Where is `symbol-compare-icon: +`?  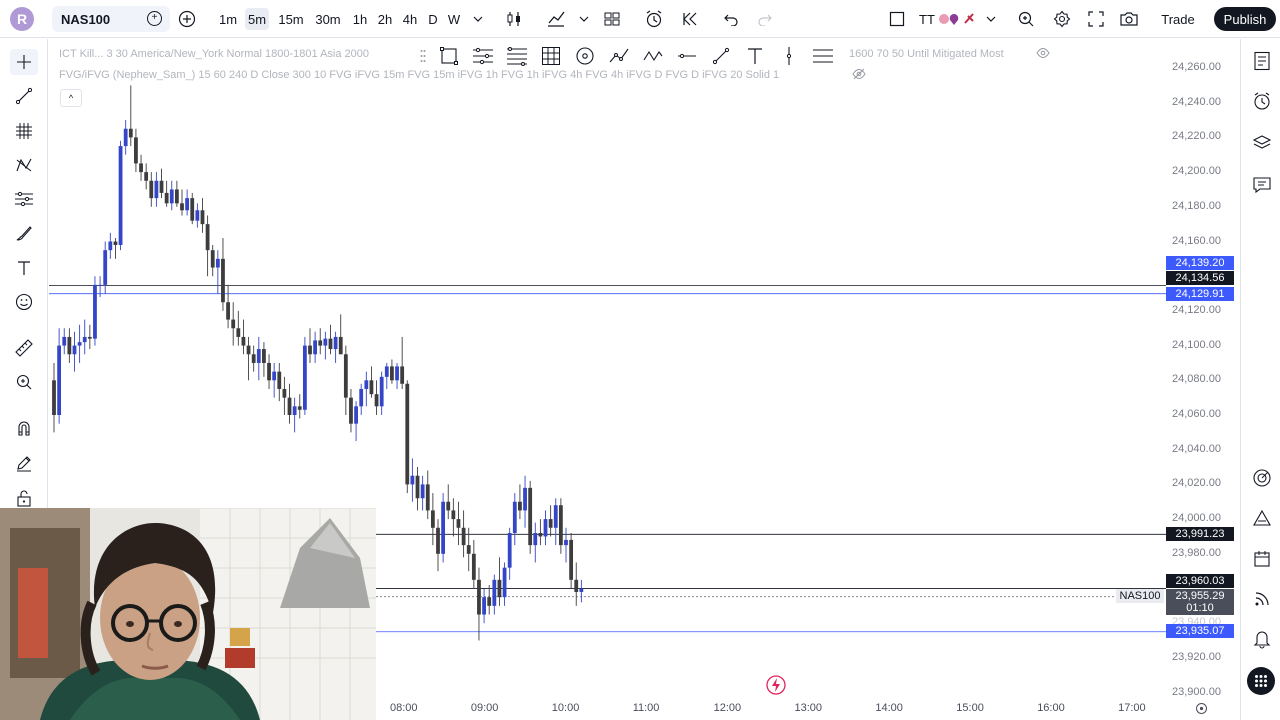 symbol-compare-icon: + is located at coordinates (154, 18).